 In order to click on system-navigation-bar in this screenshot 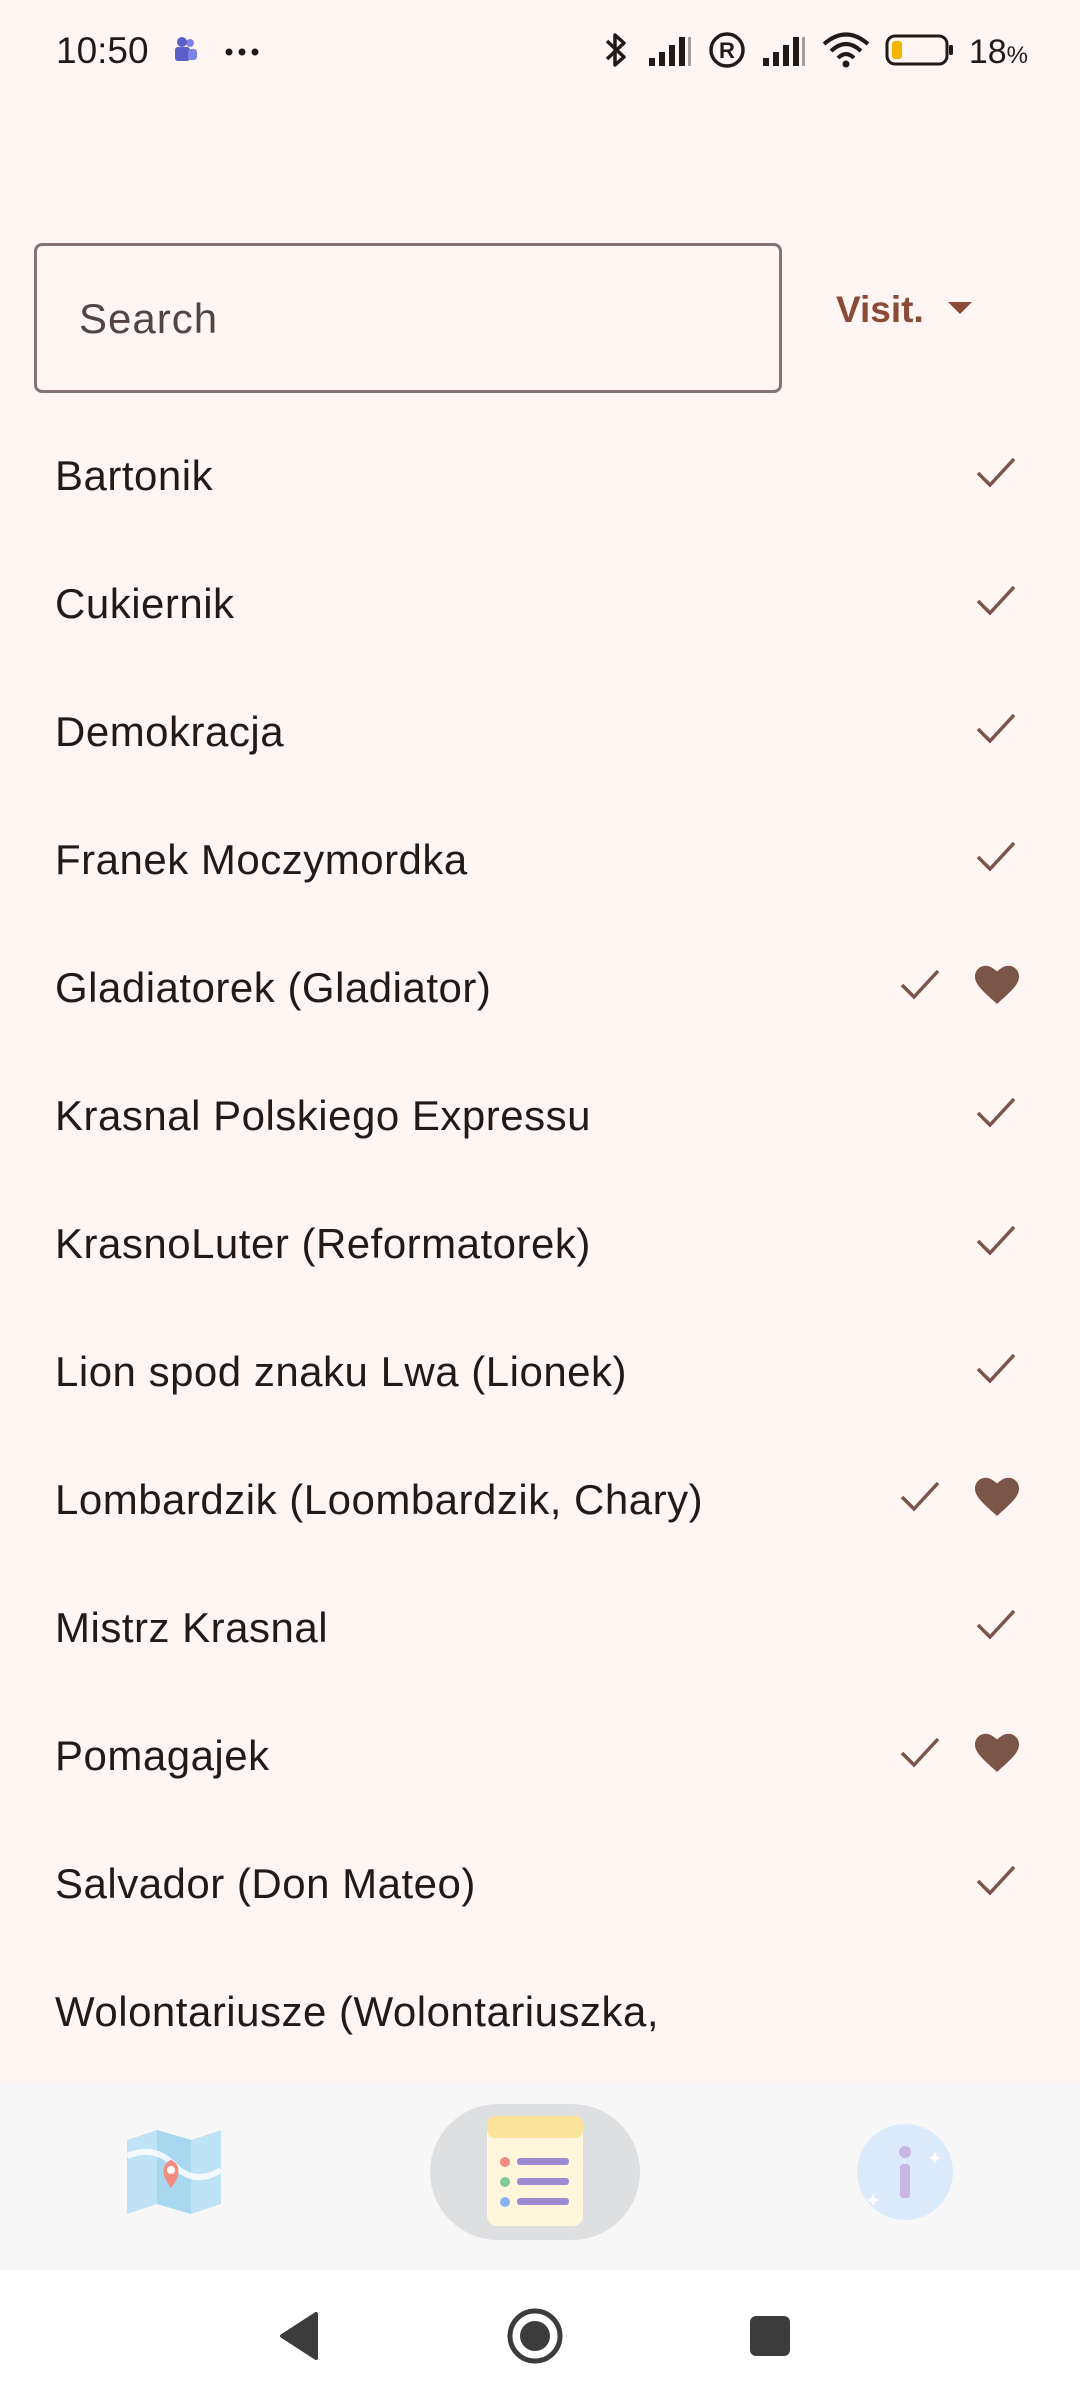, I will do `click(540, 2335)`.